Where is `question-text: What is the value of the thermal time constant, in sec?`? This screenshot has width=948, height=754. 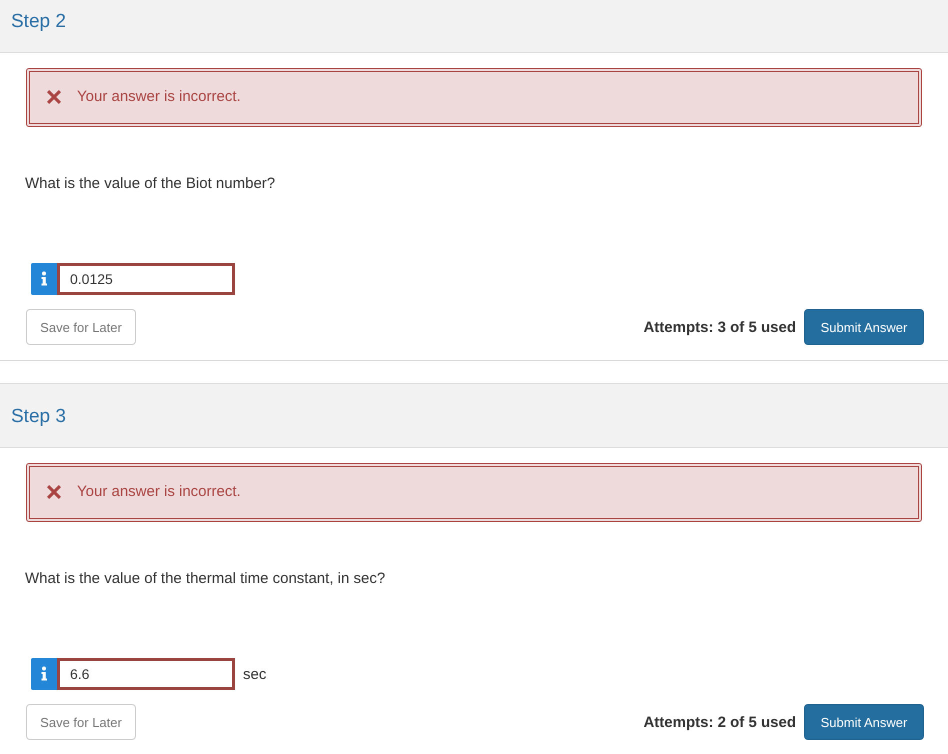
question-text: What is the value of the thermal time constant, in sec? is located at coordinates (205, 579).